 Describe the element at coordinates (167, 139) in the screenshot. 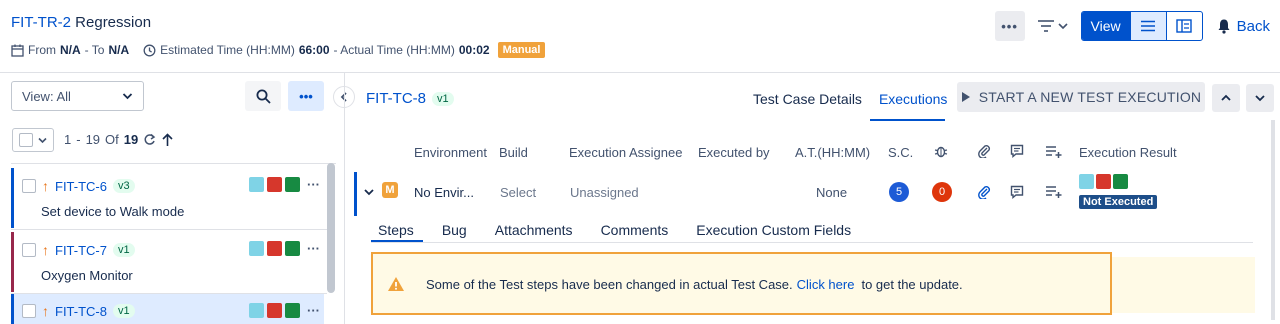

I see `sort-ascending-icon` at that location.